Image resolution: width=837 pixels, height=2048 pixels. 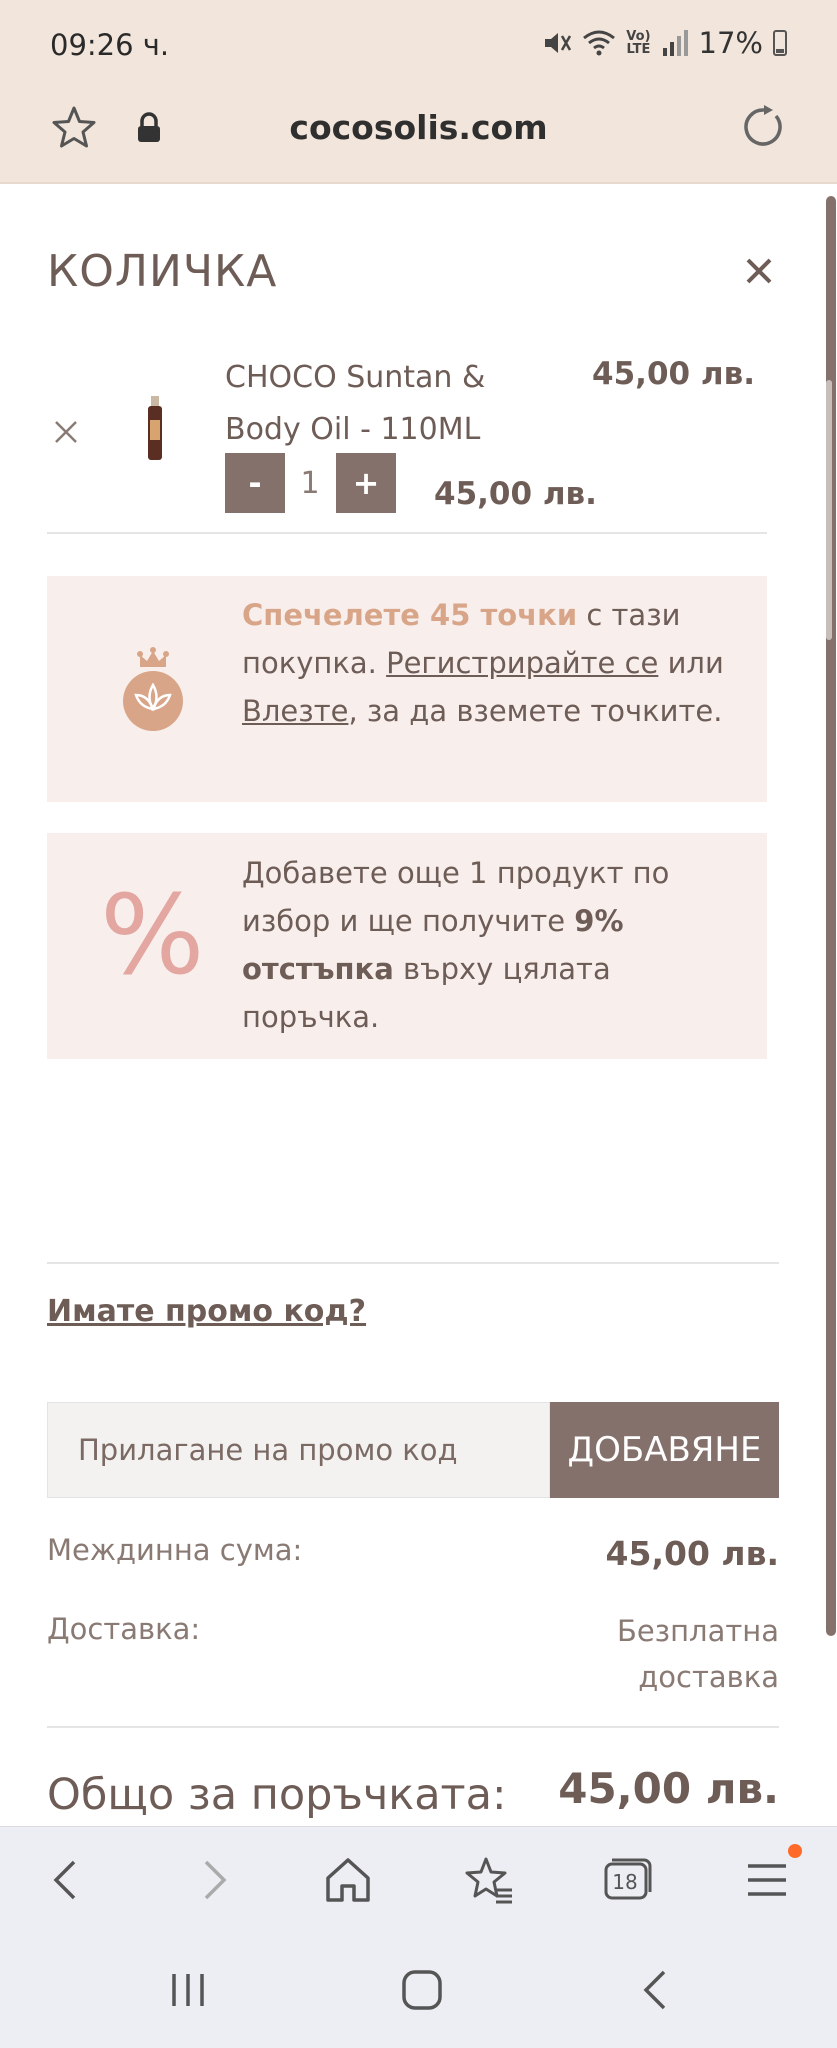 What do you see at coordinates (795, 1851) in the screenshot?
I see `menu-notification-dot` at bounding box center [795, 1851].